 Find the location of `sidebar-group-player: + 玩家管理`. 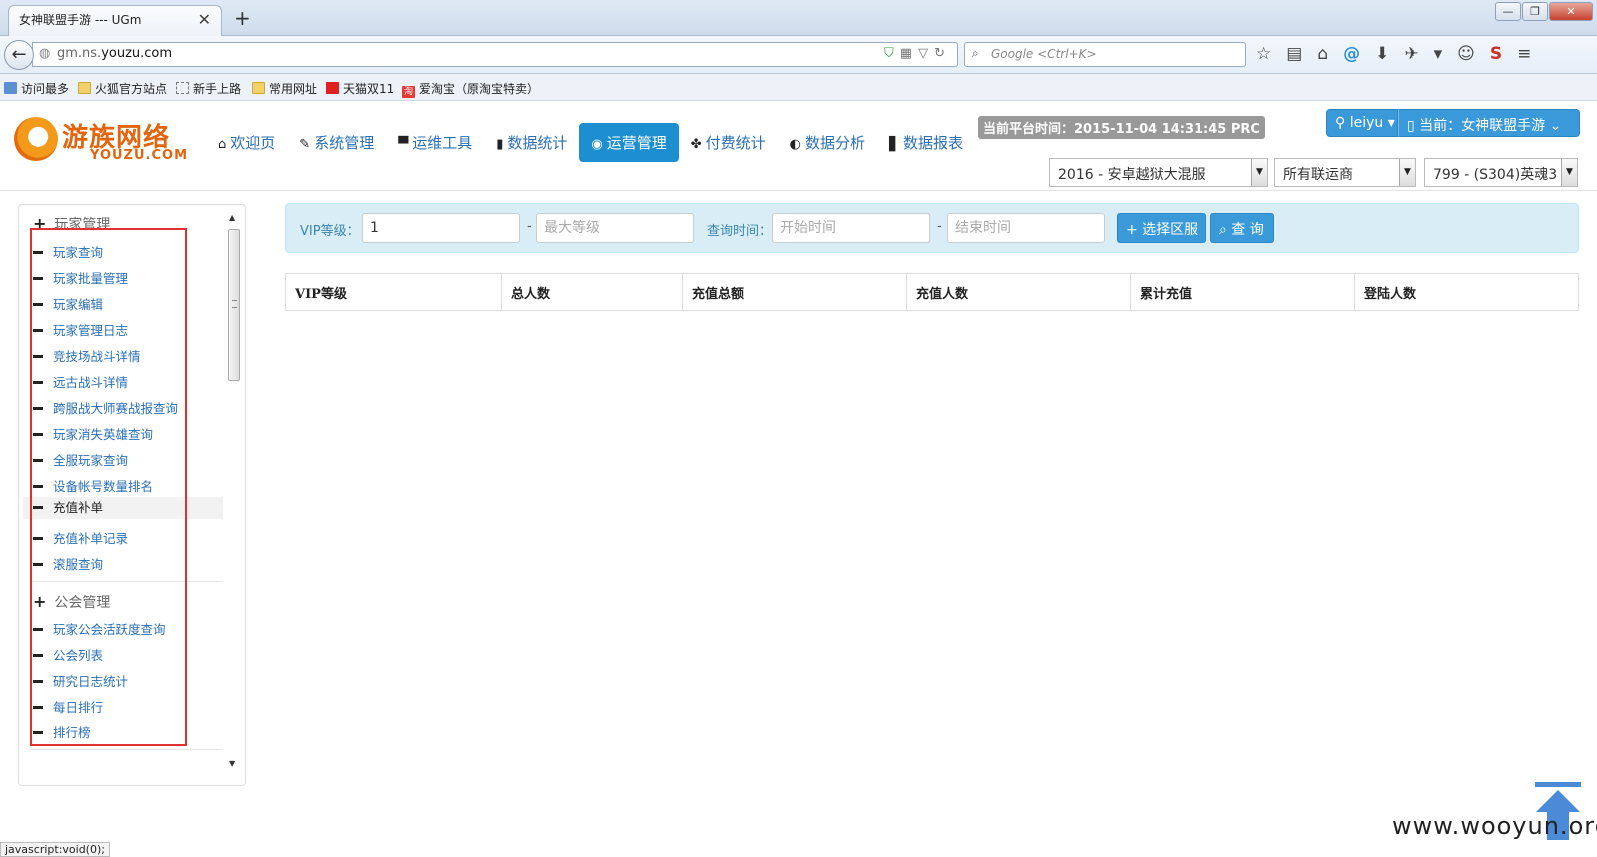

sidebar-group-player: + 玩家管理 is located at coordinates (71, 224).